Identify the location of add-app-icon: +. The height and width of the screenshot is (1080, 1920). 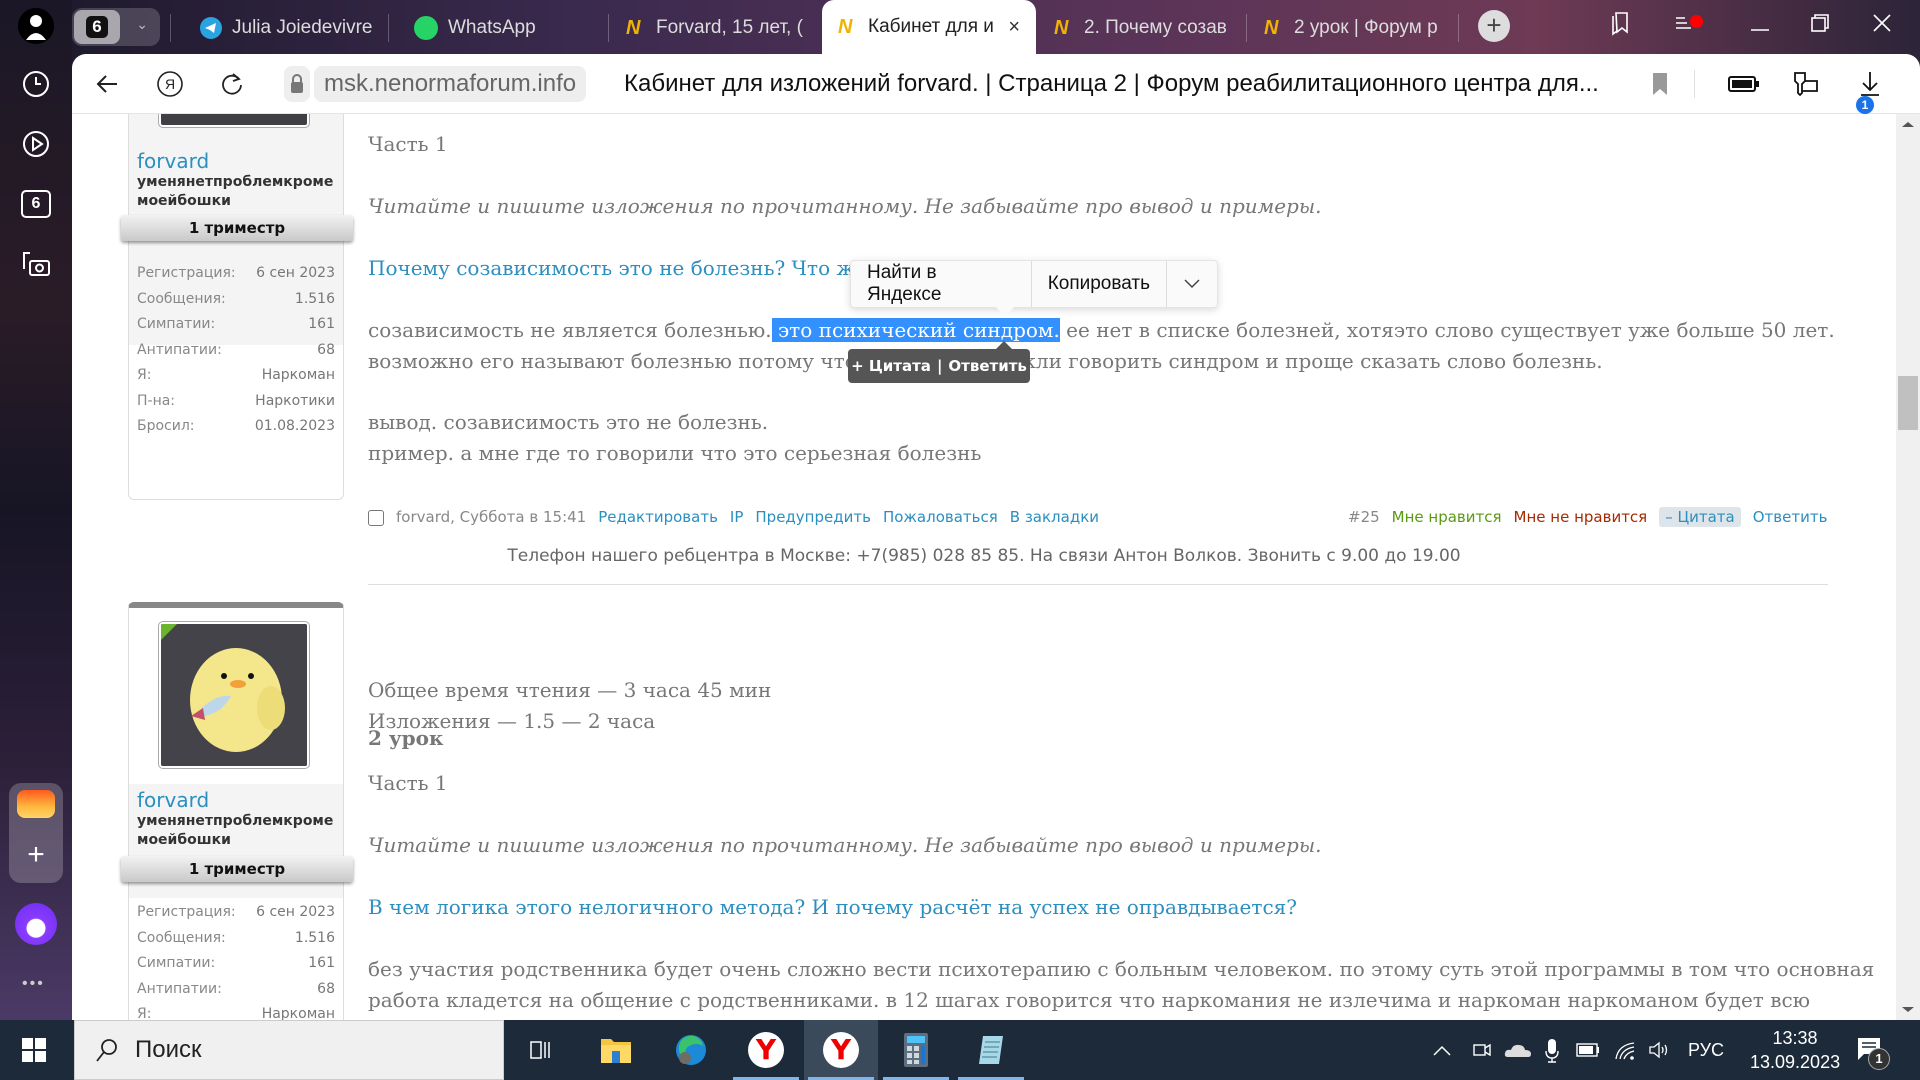
(36, 855).